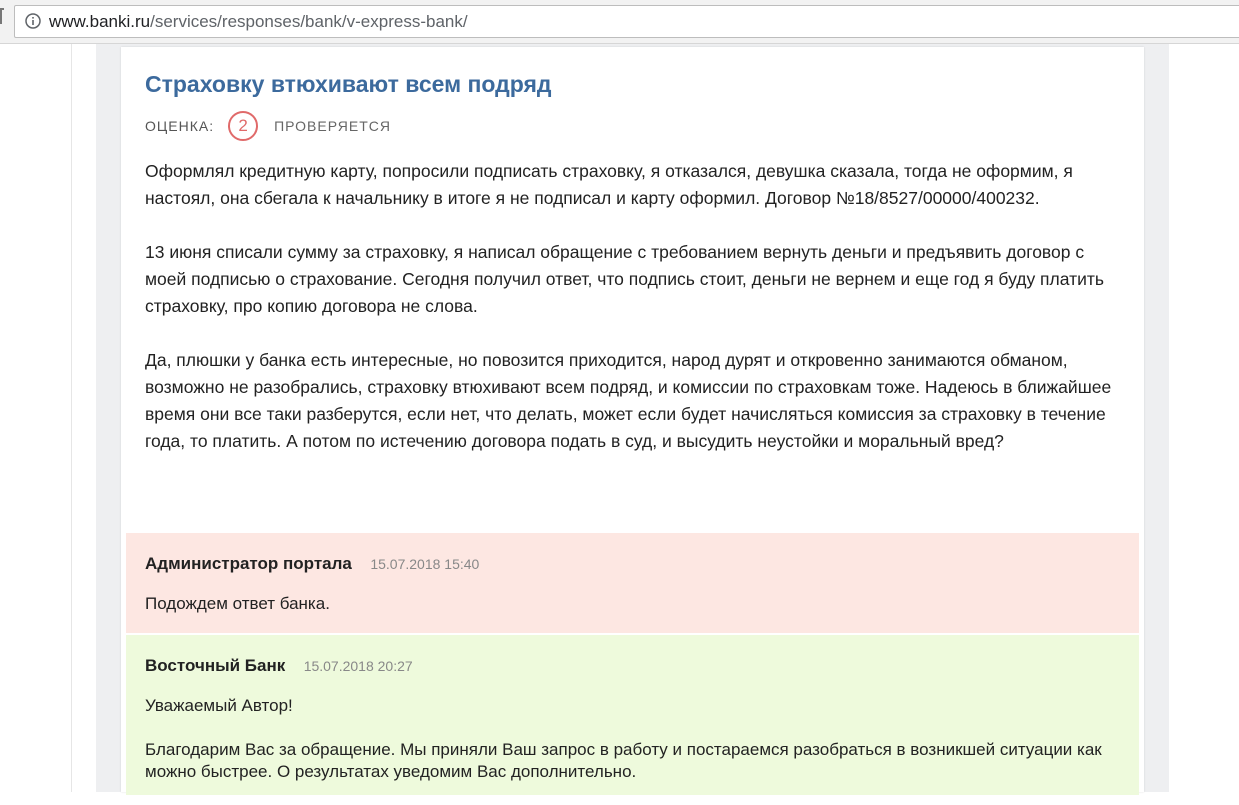  I want to click on tab-edge, so click(2, 16).